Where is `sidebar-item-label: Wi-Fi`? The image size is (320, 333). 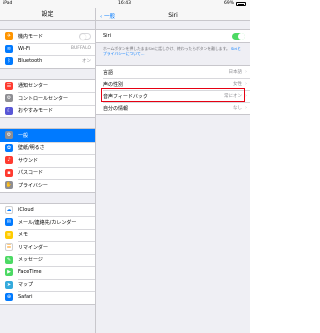 sidebar-item-label: Wi-Fi is located at coordinates (24, 48).